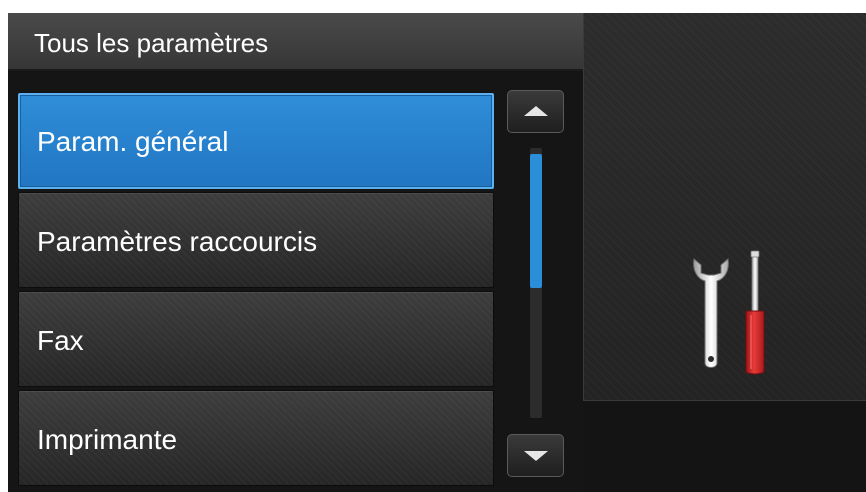  Describe the element at coordinates (256, 438) in the screenshot. I see `menu-item-imprimante: Imprimante` at that location.